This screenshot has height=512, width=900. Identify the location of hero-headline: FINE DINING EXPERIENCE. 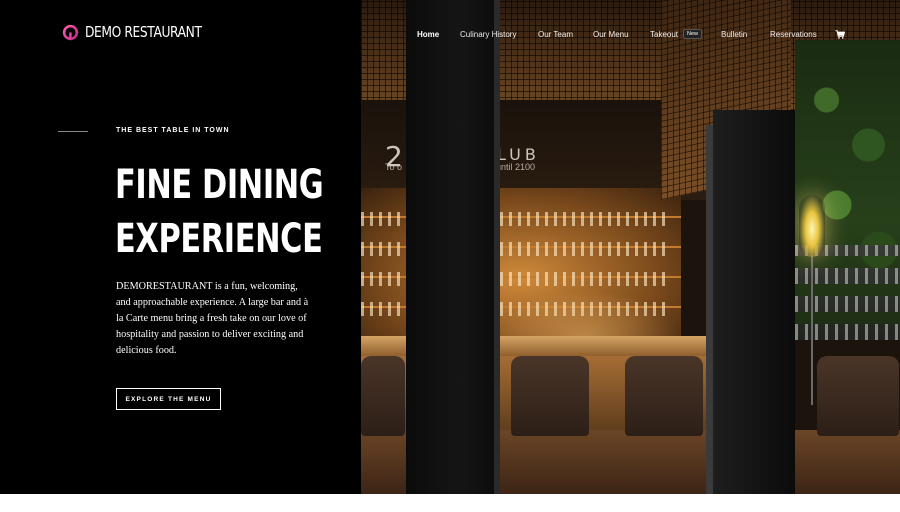
(219, 212).